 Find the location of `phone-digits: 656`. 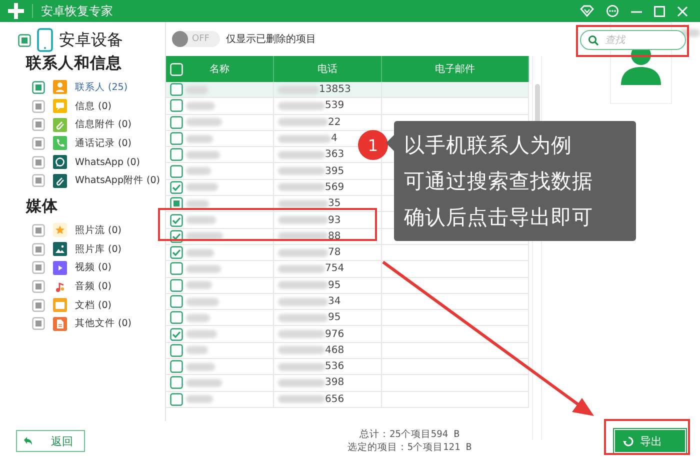

phone-digits: 656 is located at coordinates (334, 399).